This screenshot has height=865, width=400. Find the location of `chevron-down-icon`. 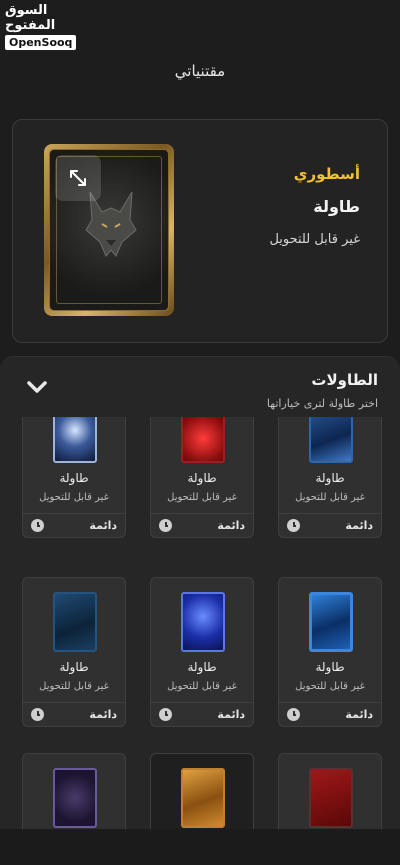

chevron-down-icon is located at coordinates (37, 387).